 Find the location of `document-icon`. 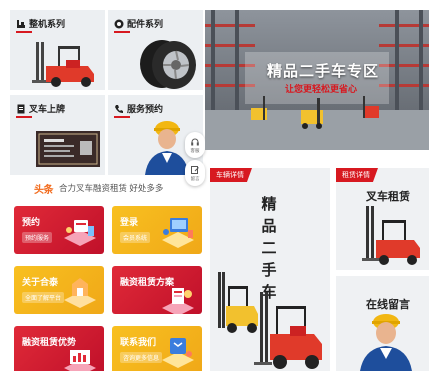

document-icon is located at coordinates (21, 108).